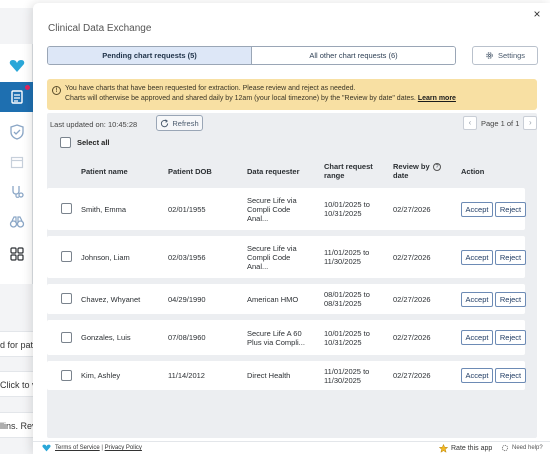 The height and width of the screenshot is (454, 550). I want to click on binoculars-icon, so click(17, 222).